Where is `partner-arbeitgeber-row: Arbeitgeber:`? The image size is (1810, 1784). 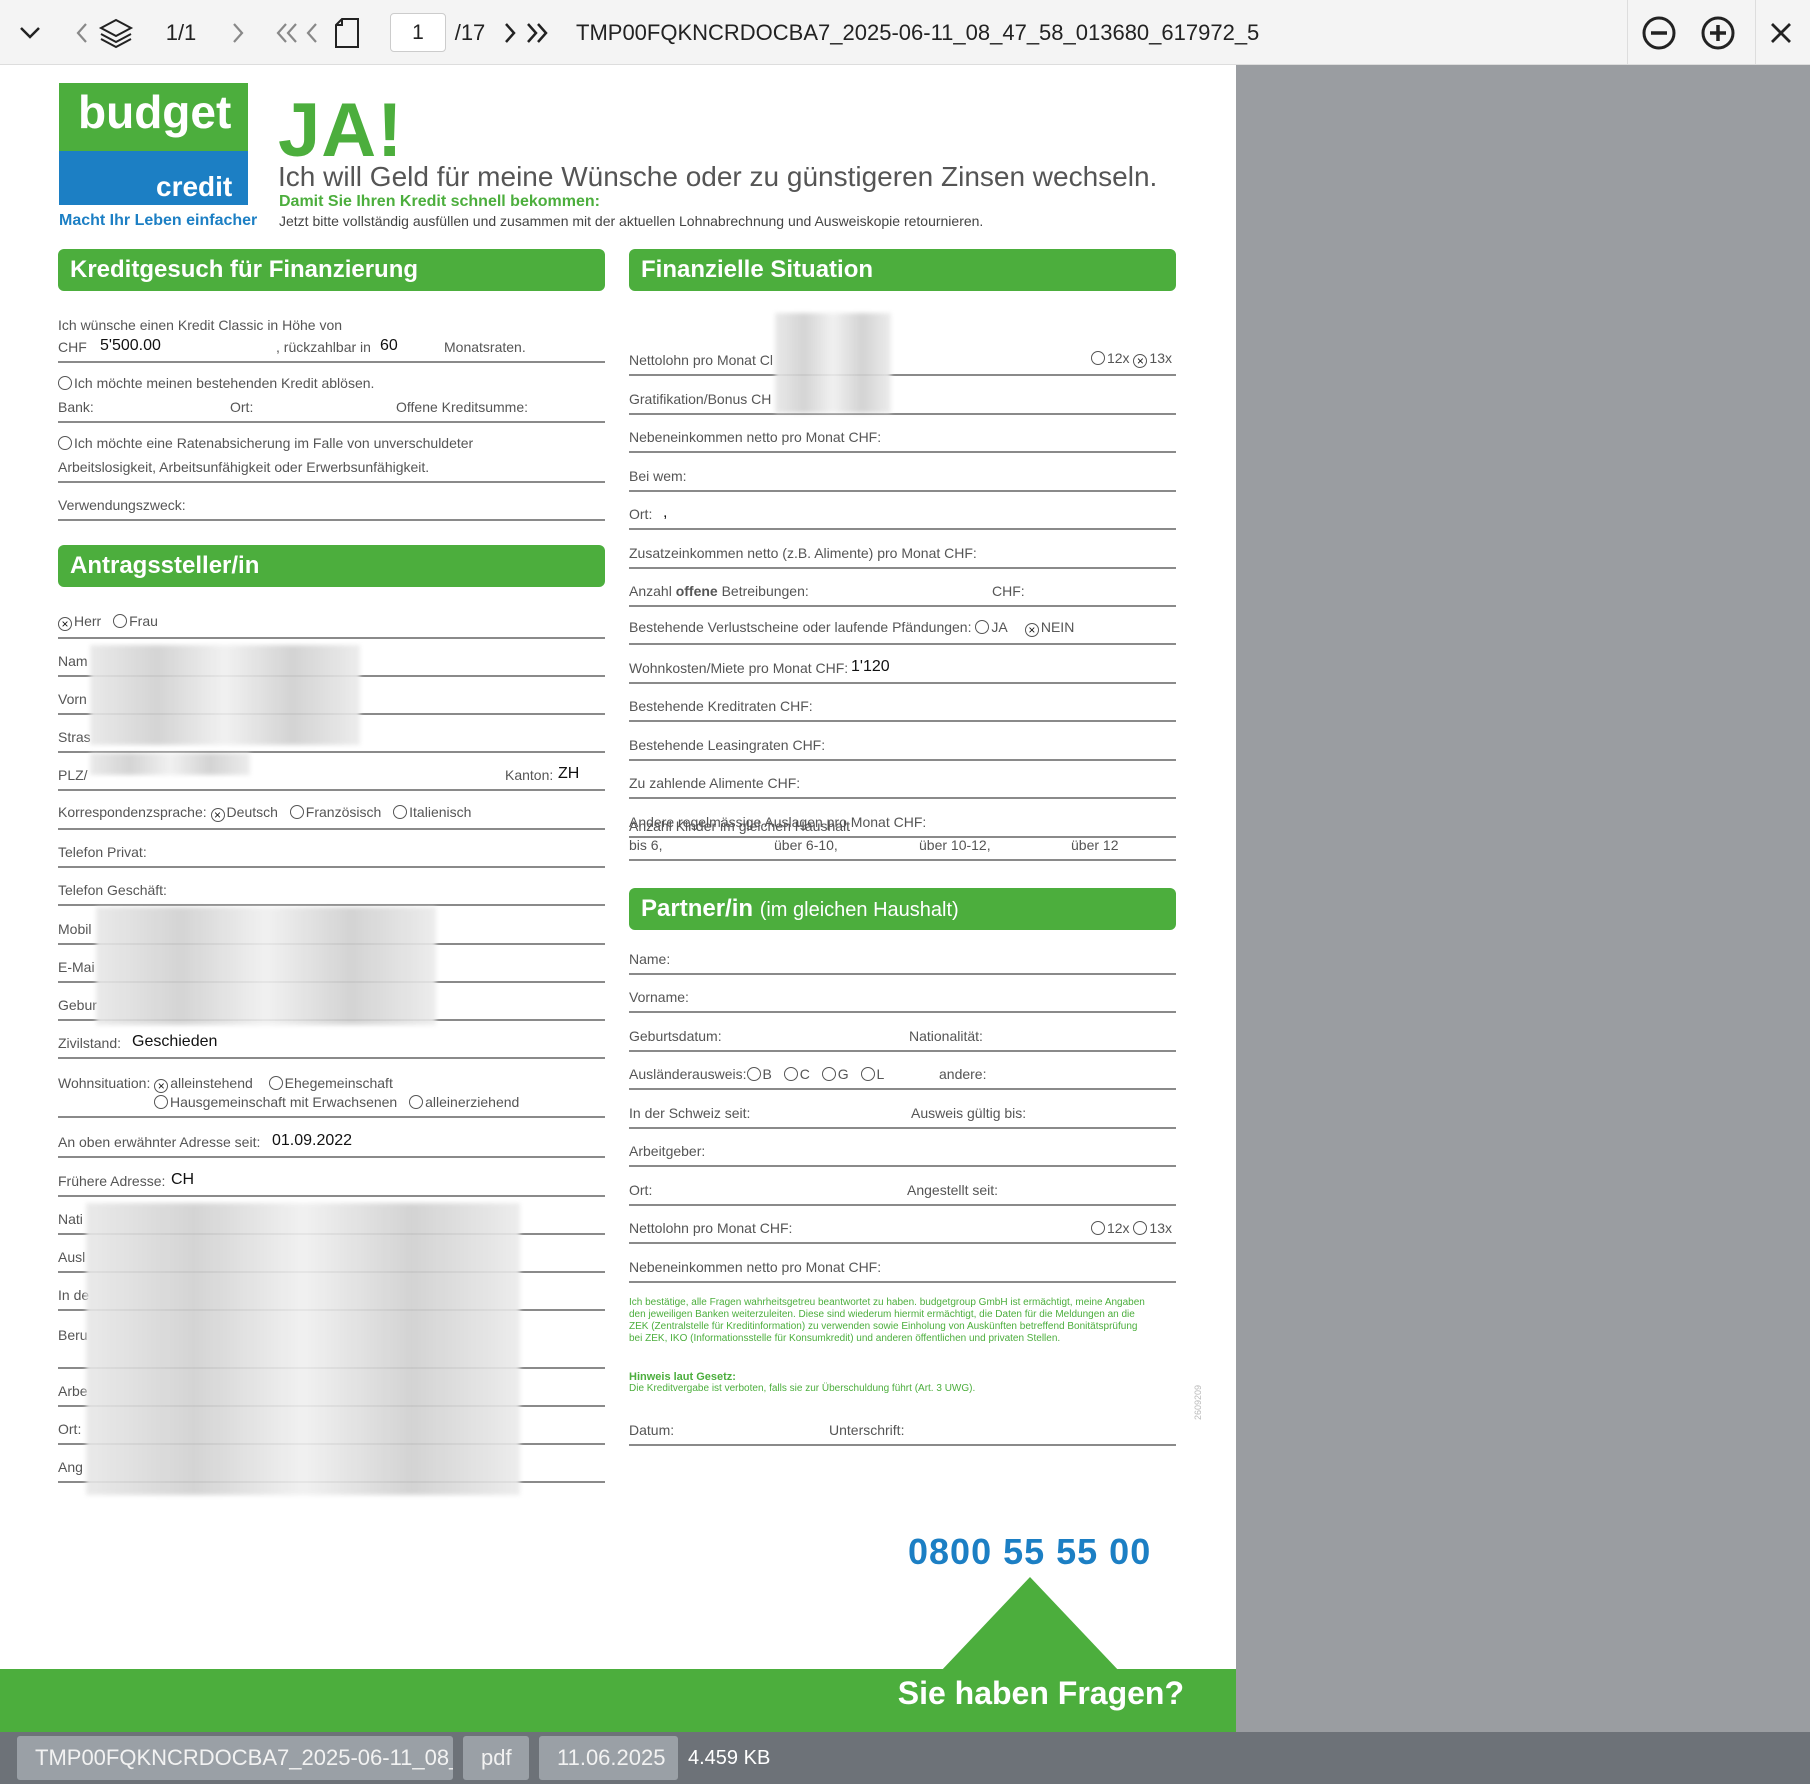
partner-arbeitgeber-row: Arbeitgeber: is located at coordinates (902, 1149).